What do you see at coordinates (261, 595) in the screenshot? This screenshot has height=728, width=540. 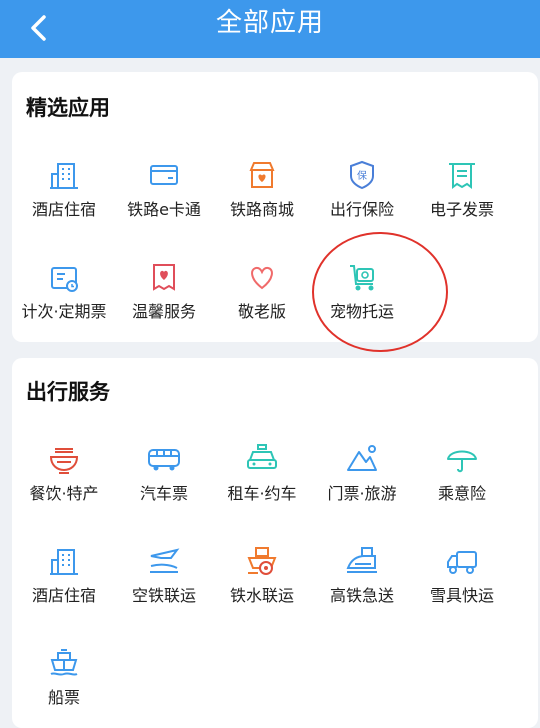 I see `app-item-label: 铁水联运` at bounding box center [261, 595].